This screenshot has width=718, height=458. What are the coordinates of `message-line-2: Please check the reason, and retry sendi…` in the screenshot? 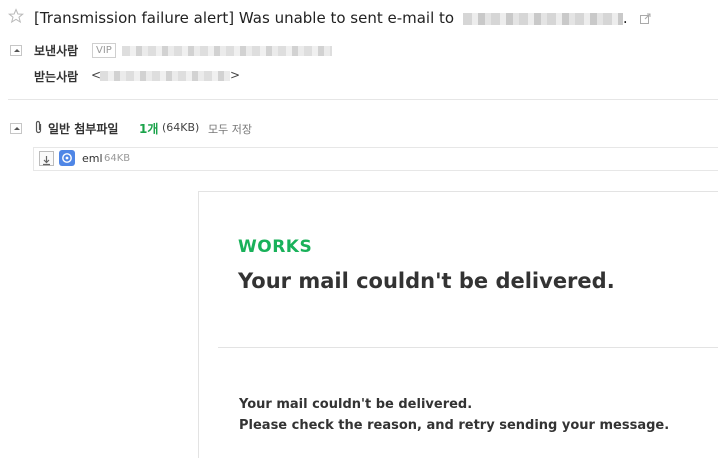 It's located at (454, 425).